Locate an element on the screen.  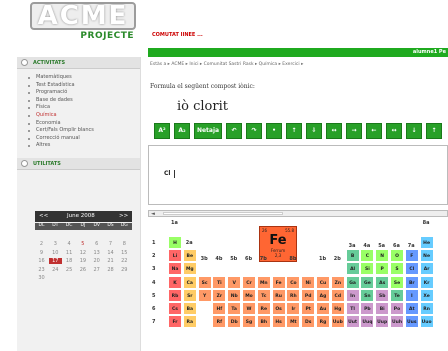
element-cell: Uuh is located at coordinates (397, 322).